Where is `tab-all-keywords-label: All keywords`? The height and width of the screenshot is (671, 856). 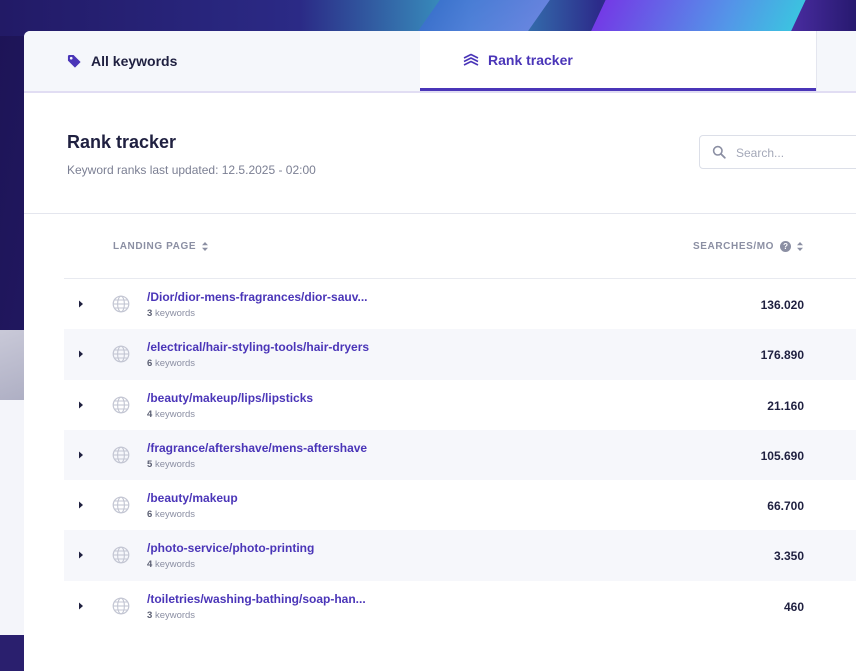
tab-all-keywords-label: All keywords is located at coordinates (134, 61).